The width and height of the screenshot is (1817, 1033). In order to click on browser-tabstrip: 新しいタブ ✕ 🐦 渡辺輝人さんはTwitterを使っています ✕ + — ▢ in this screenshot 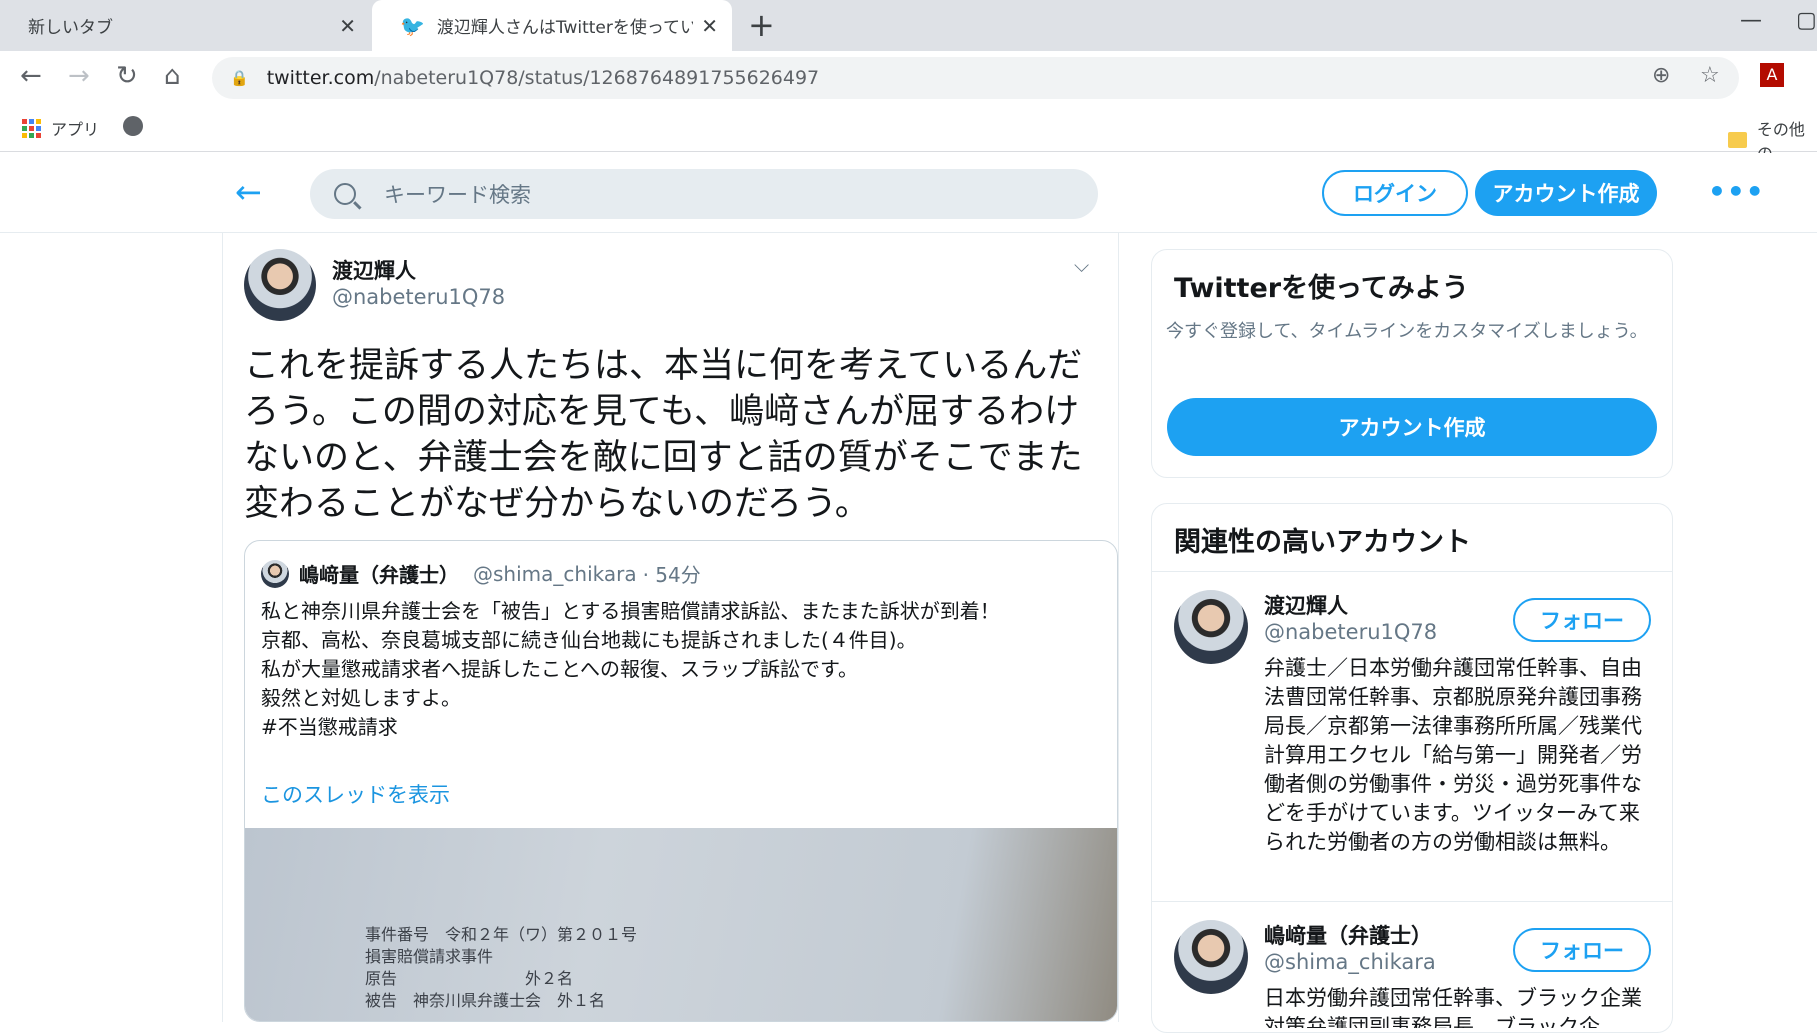, I will do `click(908, 25)`.